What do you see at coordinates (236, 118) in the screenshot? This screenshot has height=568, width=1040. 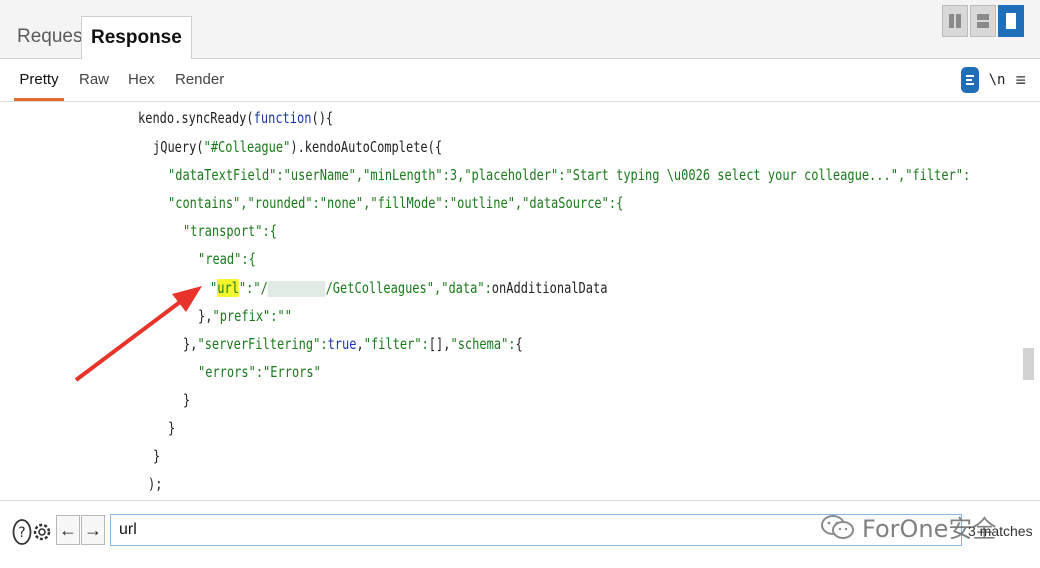 I see `code-line: kendo.syncReady(function(){` at bounding box center [236, 118].